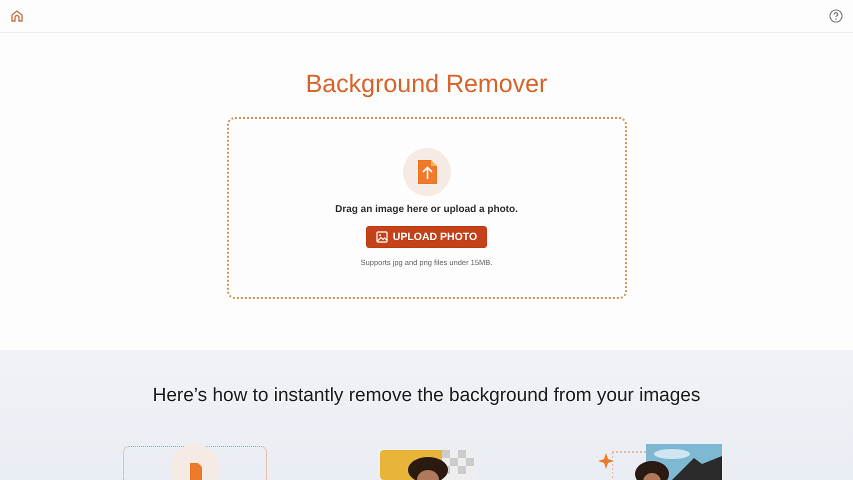 This screenshot has width=853, height=480. I want to click on section-heading: Here’s how to instantly remove the background from your images, so click(426, 396).